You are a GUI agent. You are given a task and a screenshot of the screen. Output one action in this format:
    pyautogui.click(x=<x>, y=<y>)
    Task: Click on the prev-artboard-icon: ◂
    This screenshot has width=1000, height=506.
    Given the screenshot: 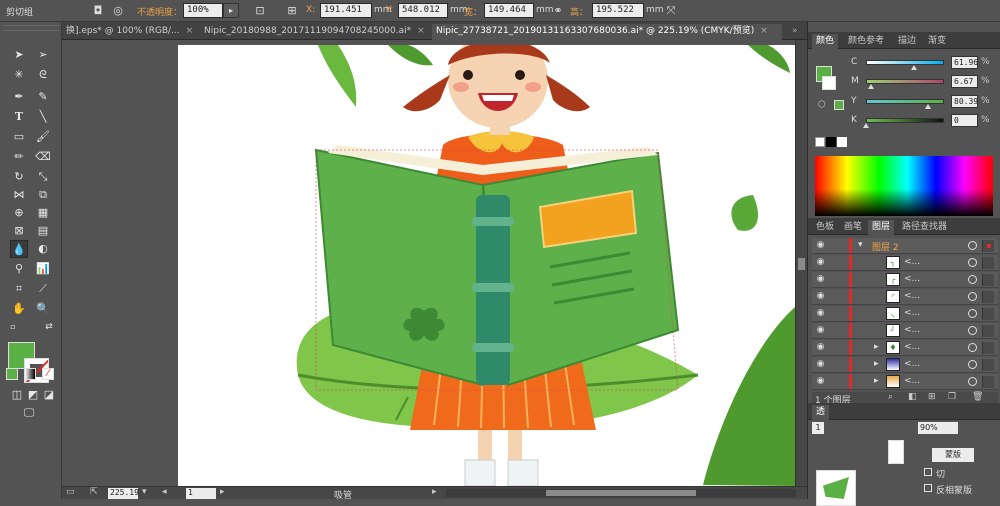 What is the action you would take?
    pyautogui.click(x=164, y=492)
    